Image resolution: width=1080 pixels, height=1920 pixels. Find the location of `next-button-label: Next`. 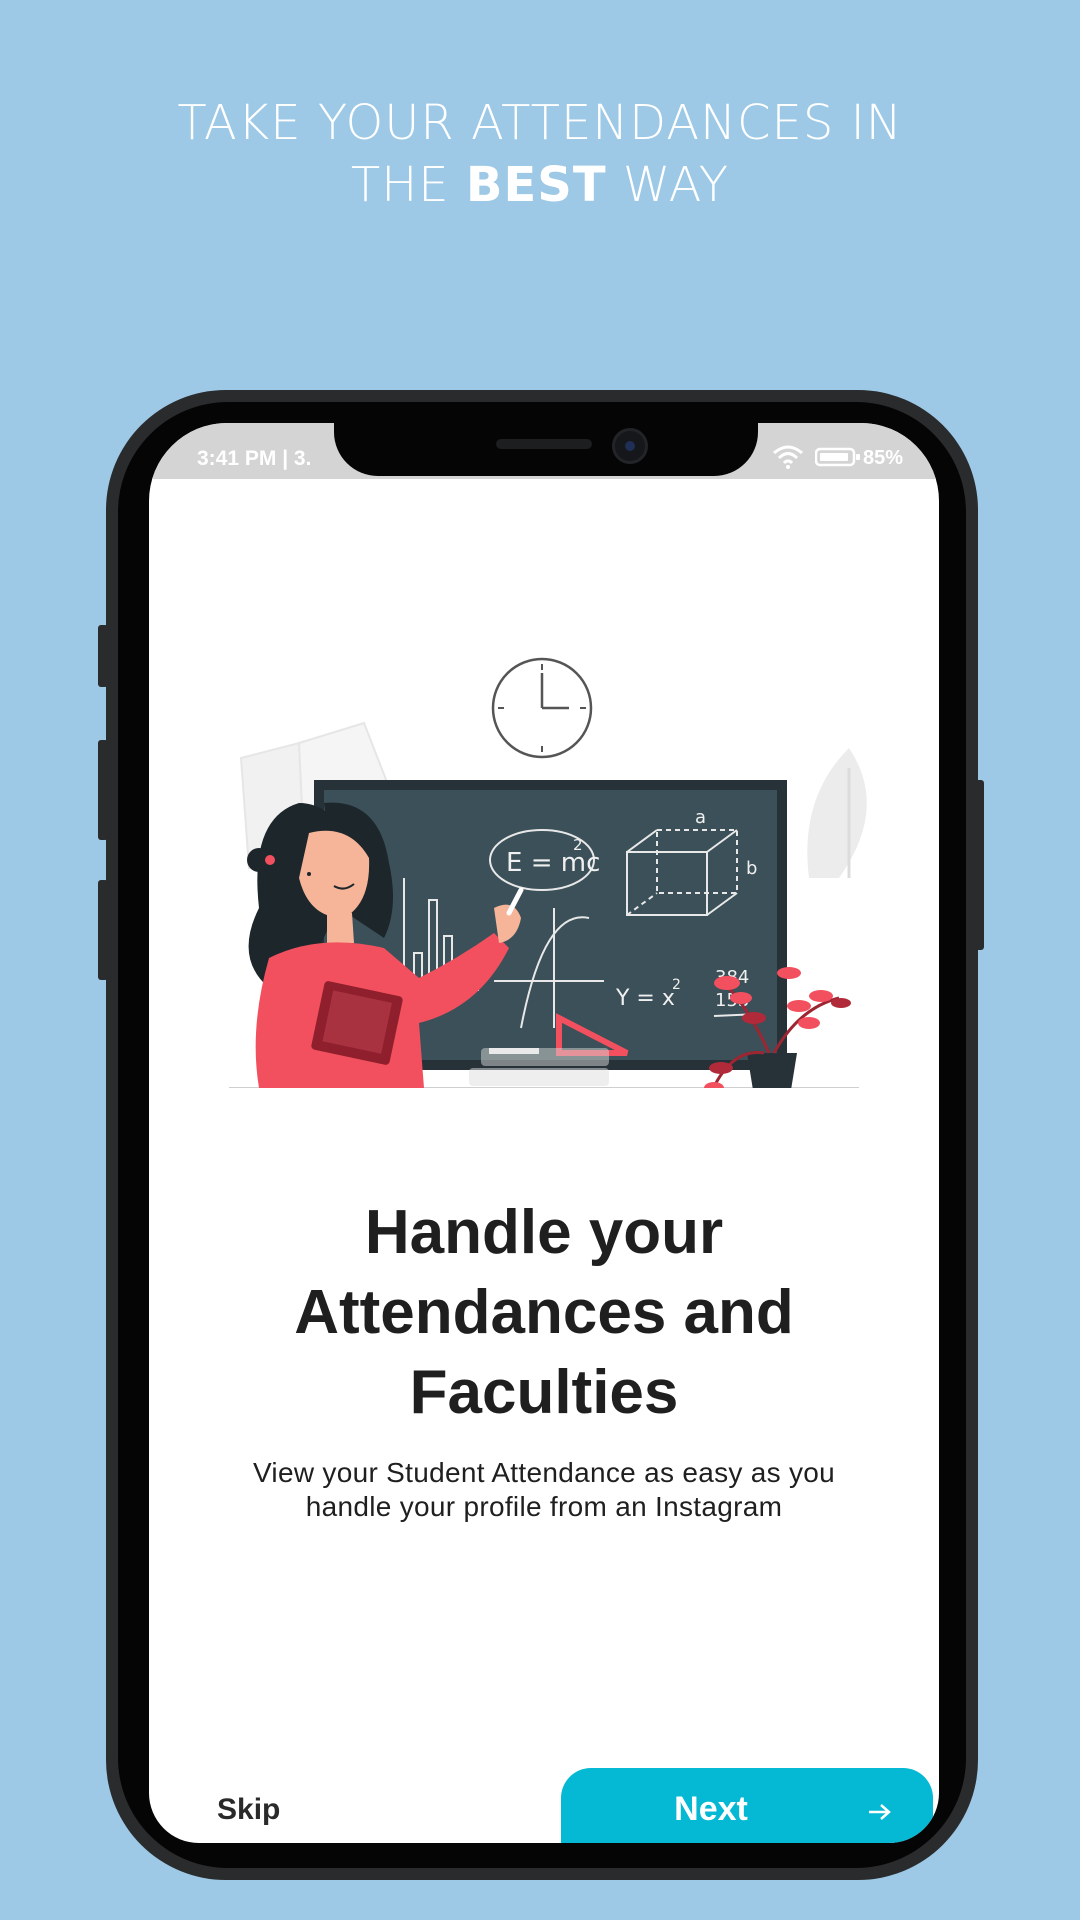

next-button-label: Next is located at coordinates (711, 1809).